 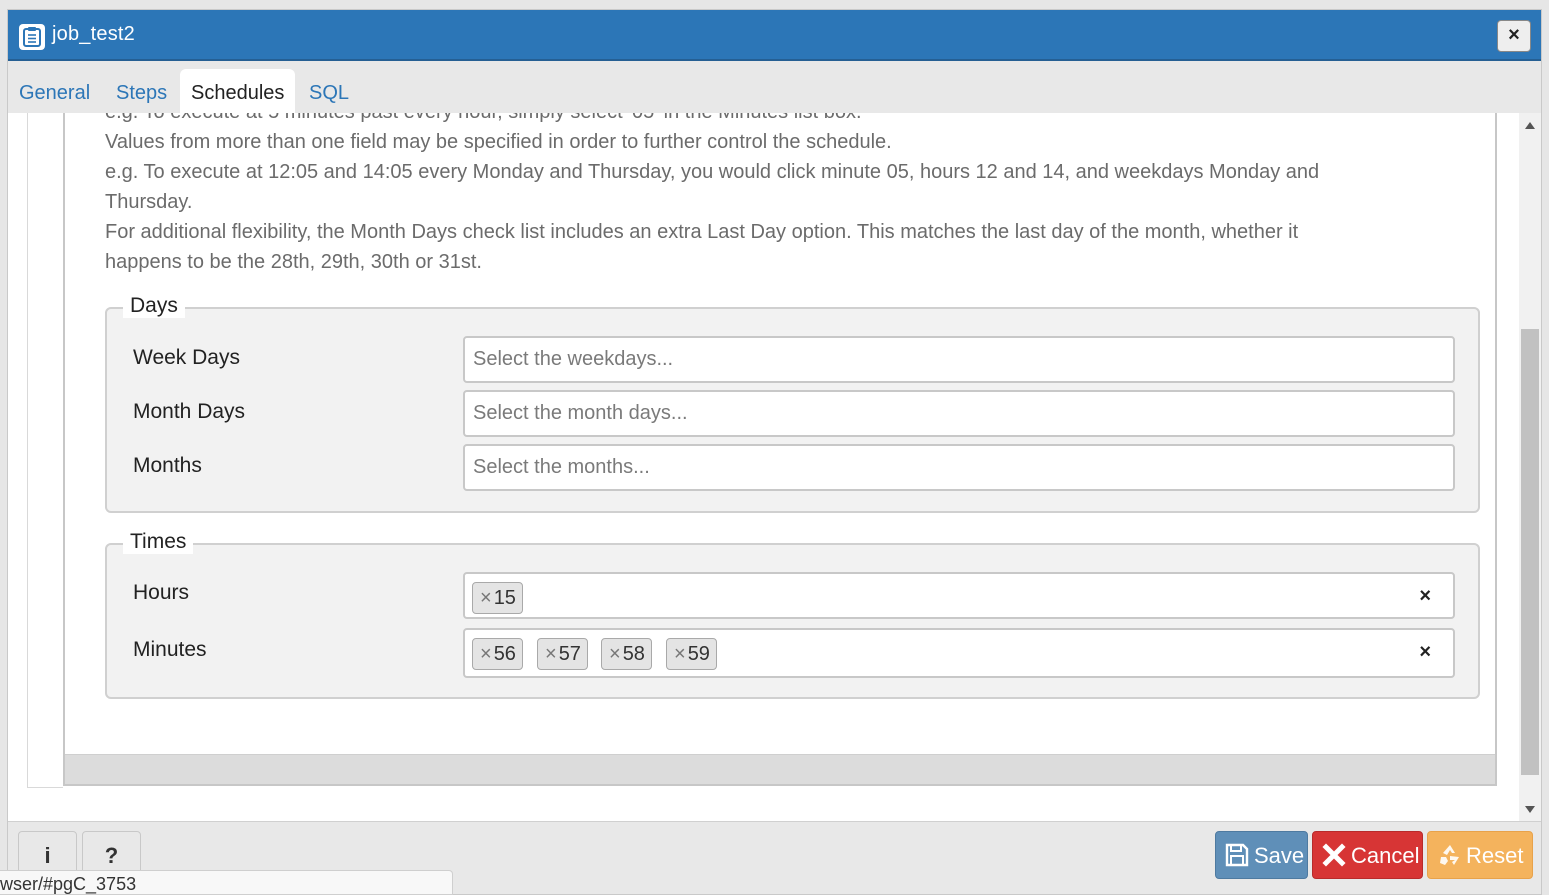 What do you see at coordinates (170, 649) in the screenshot?
I see `minutes-label: Minutes` at bounding box center [170, 649].